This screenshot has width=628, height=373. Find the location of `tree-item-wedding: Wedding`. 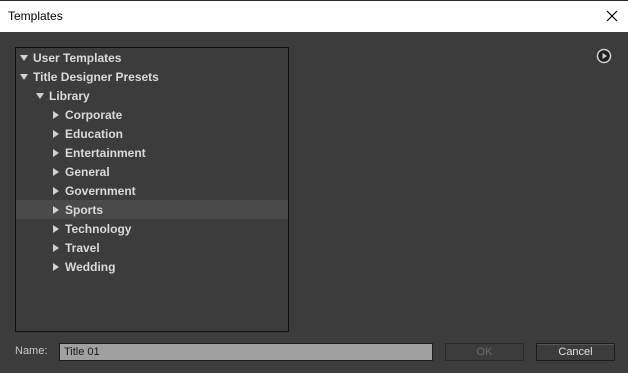

tree-item-wedding: Wedding is located at coordinates (152, 266).